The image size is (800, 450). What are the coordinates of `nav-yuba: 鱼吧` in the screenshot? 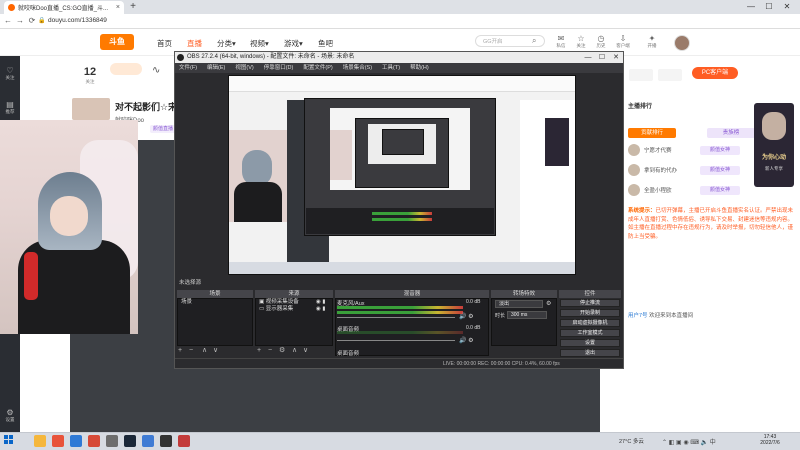 It's located at (325, 43).